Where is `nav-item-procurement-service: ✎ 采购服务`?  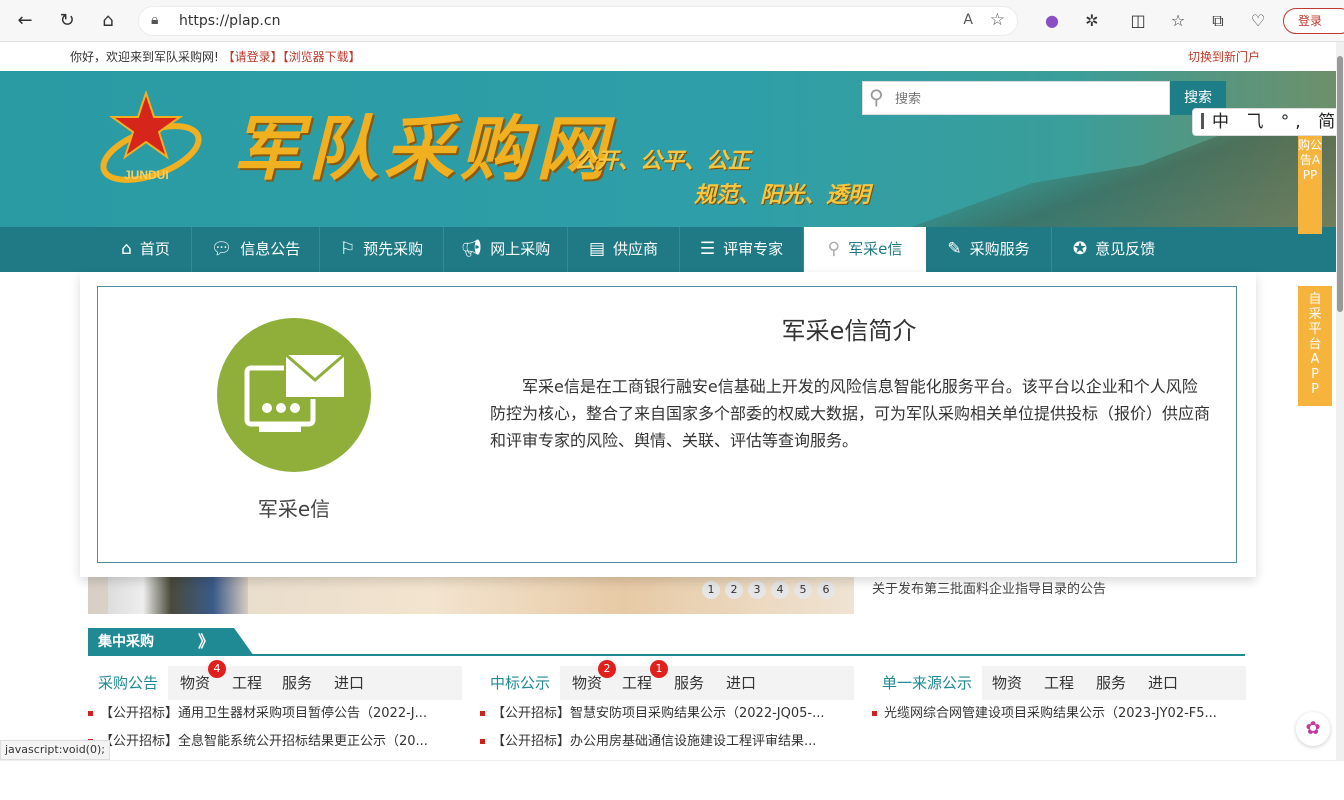
nav-item-procurement-service: ✎ 采购服务 is located at coordinates (989, 249).